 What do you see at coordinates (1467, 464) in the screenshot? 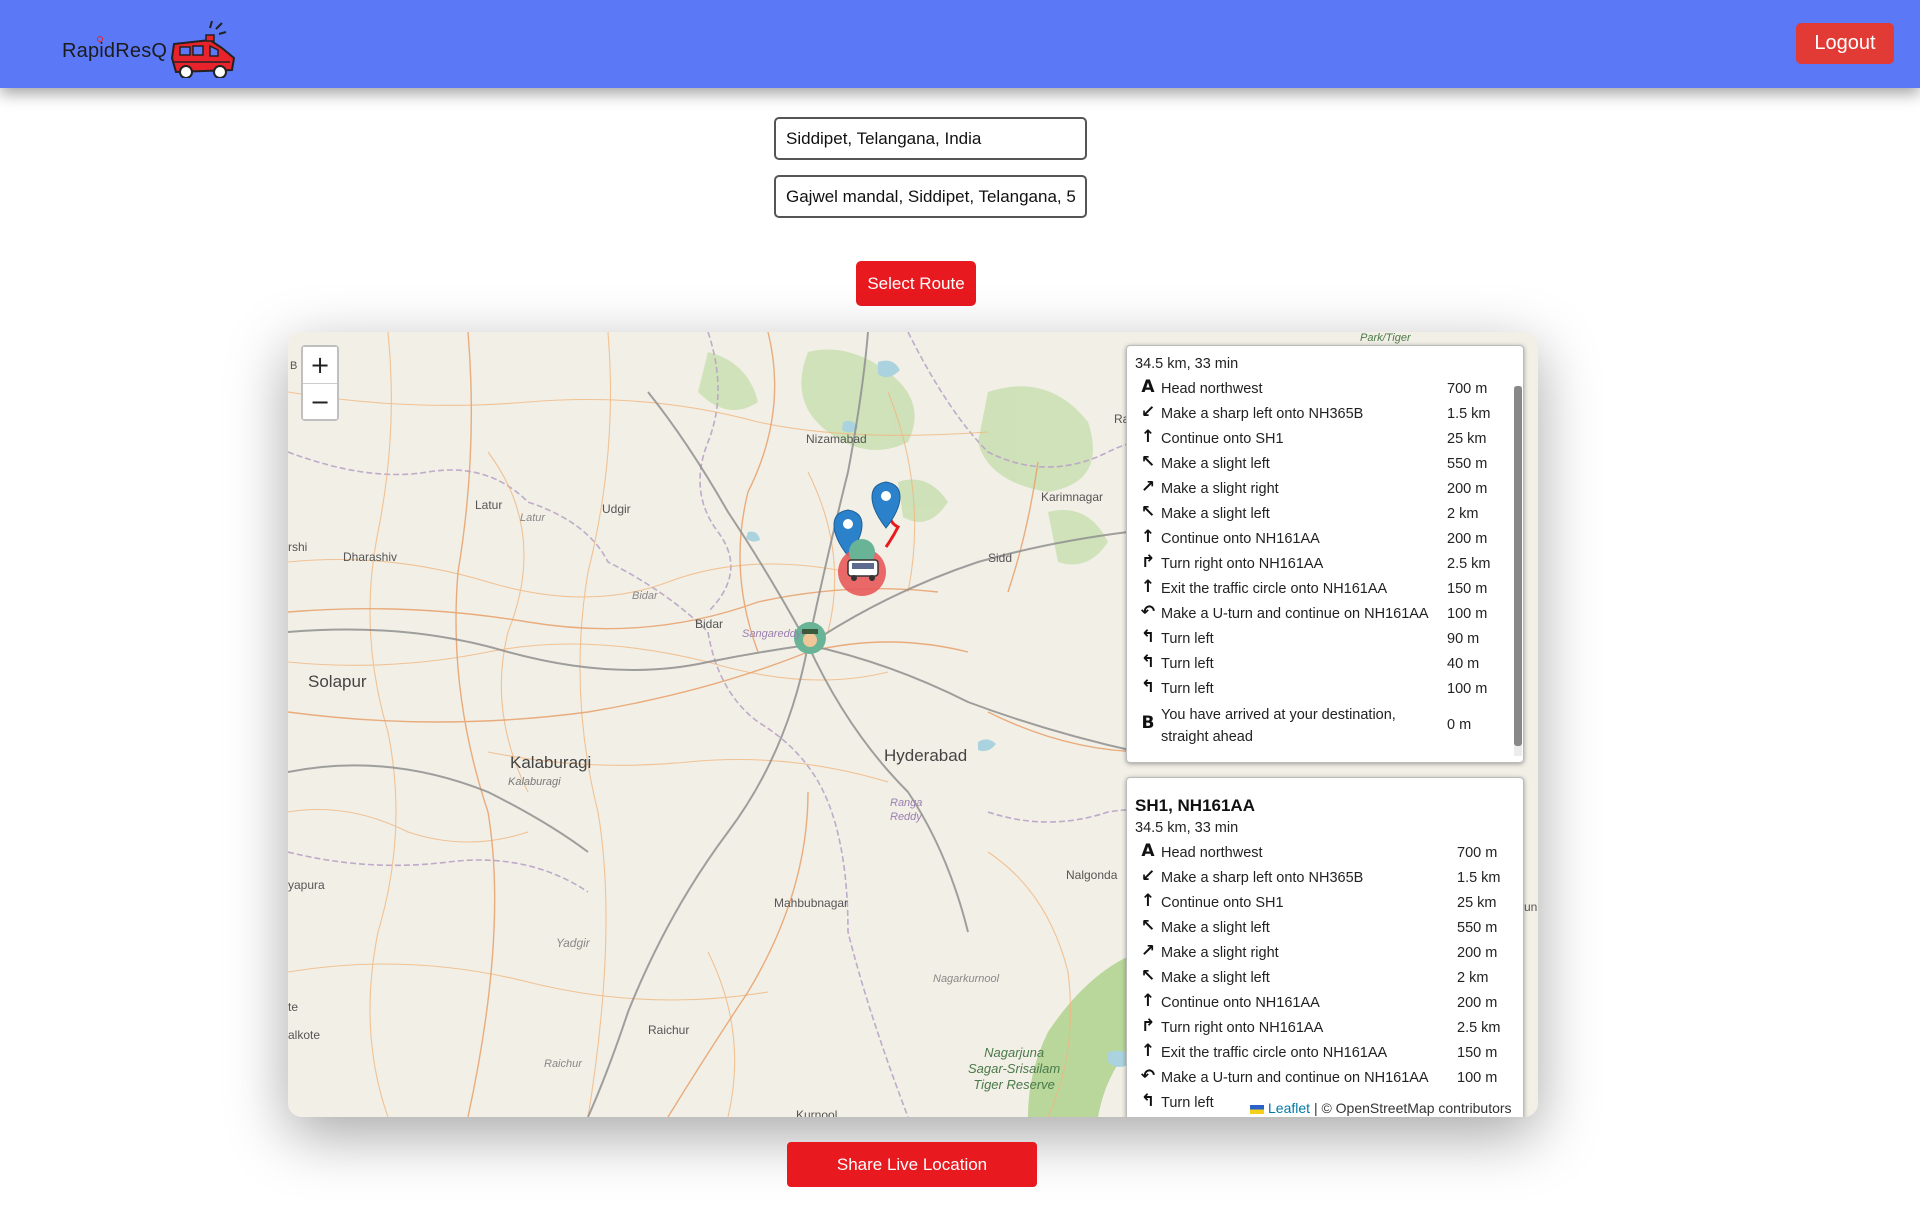
I see `instruction-distance: 550 m` at bounding box center [1467, 464].